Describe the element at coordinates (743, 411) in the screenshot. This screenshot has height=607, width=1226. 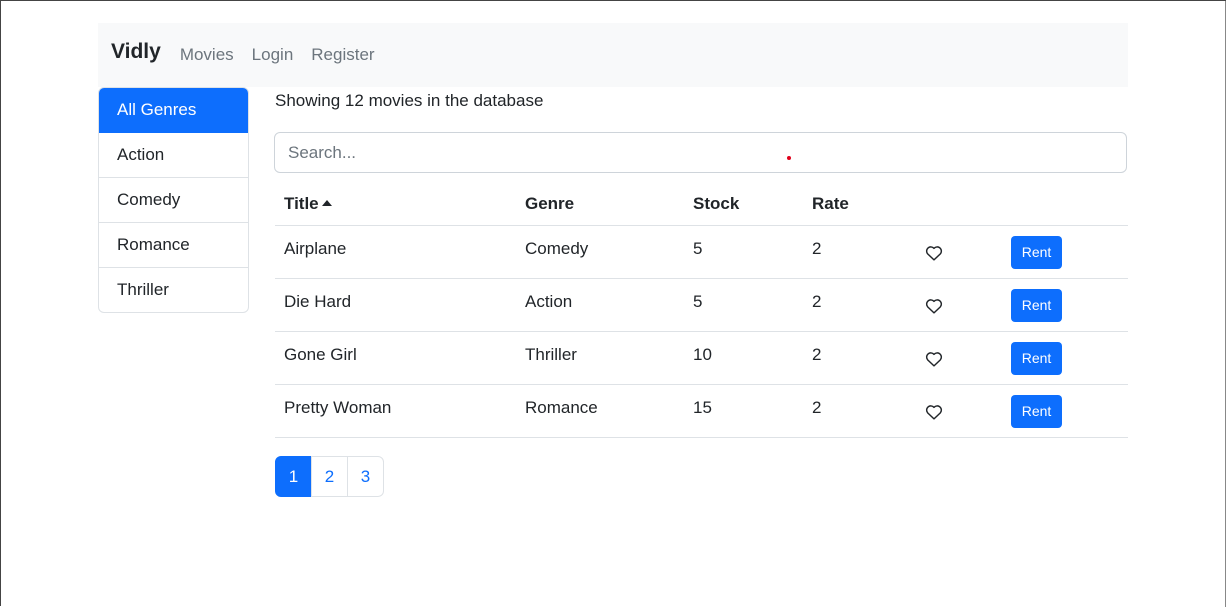
I see `cell-stock: 15` at that location.